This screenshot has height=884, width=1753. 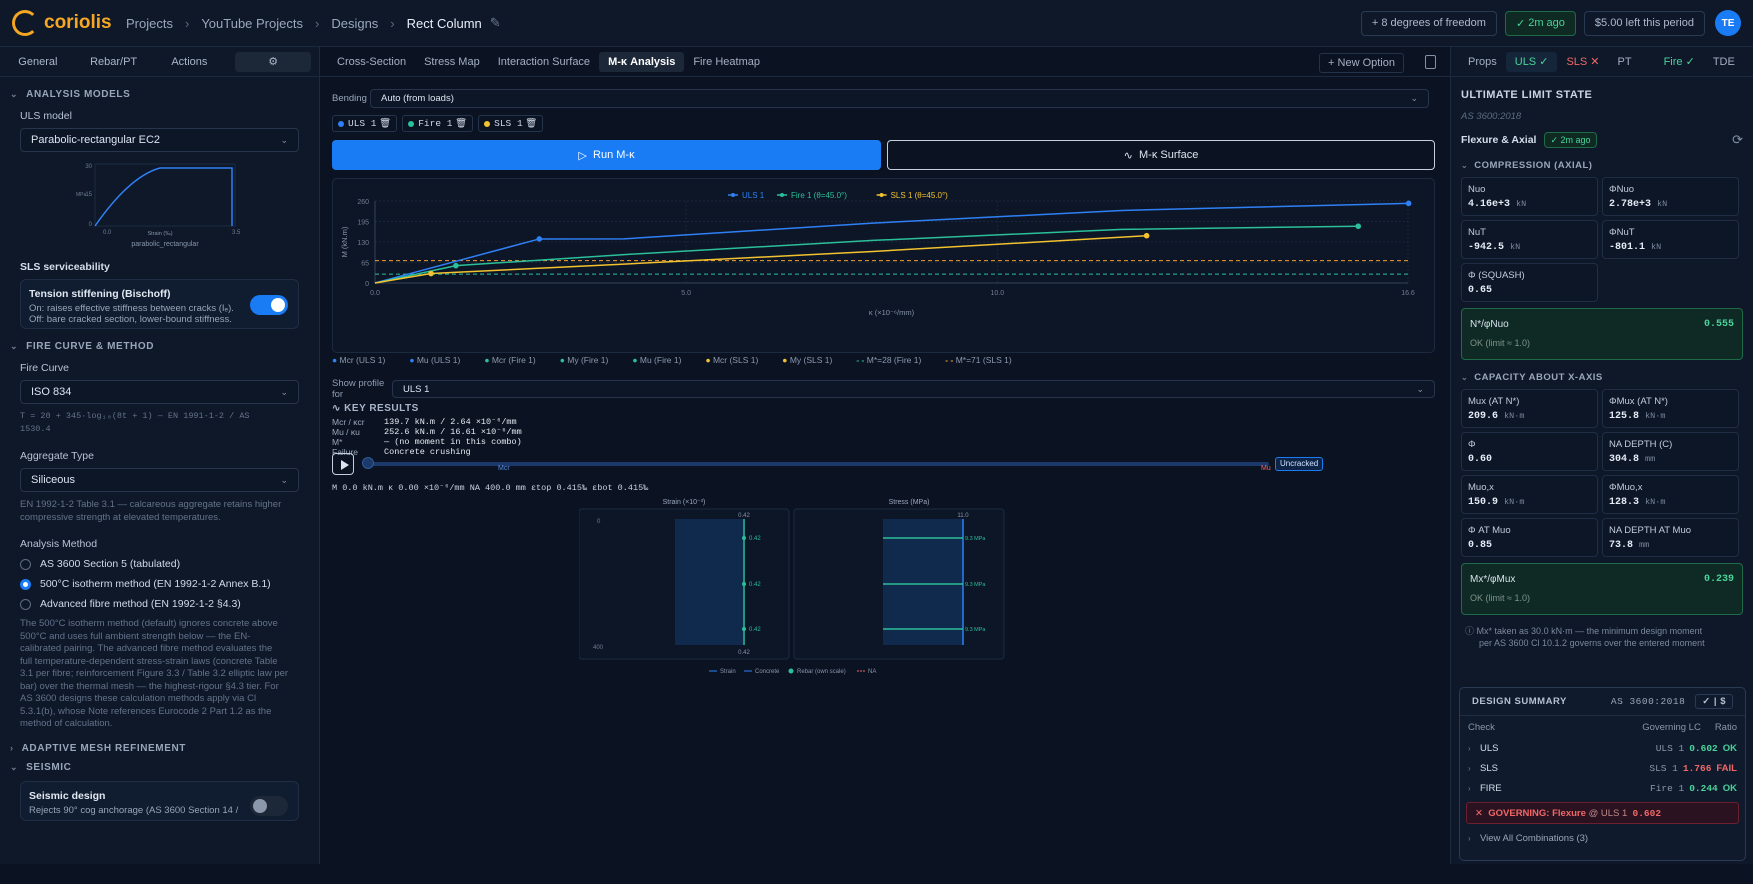 What do you see at coordinates (883, 464) in the screenshot?
I see `moment-slider: Mcr Mu Uncracked` at bounding box center [883, 464].